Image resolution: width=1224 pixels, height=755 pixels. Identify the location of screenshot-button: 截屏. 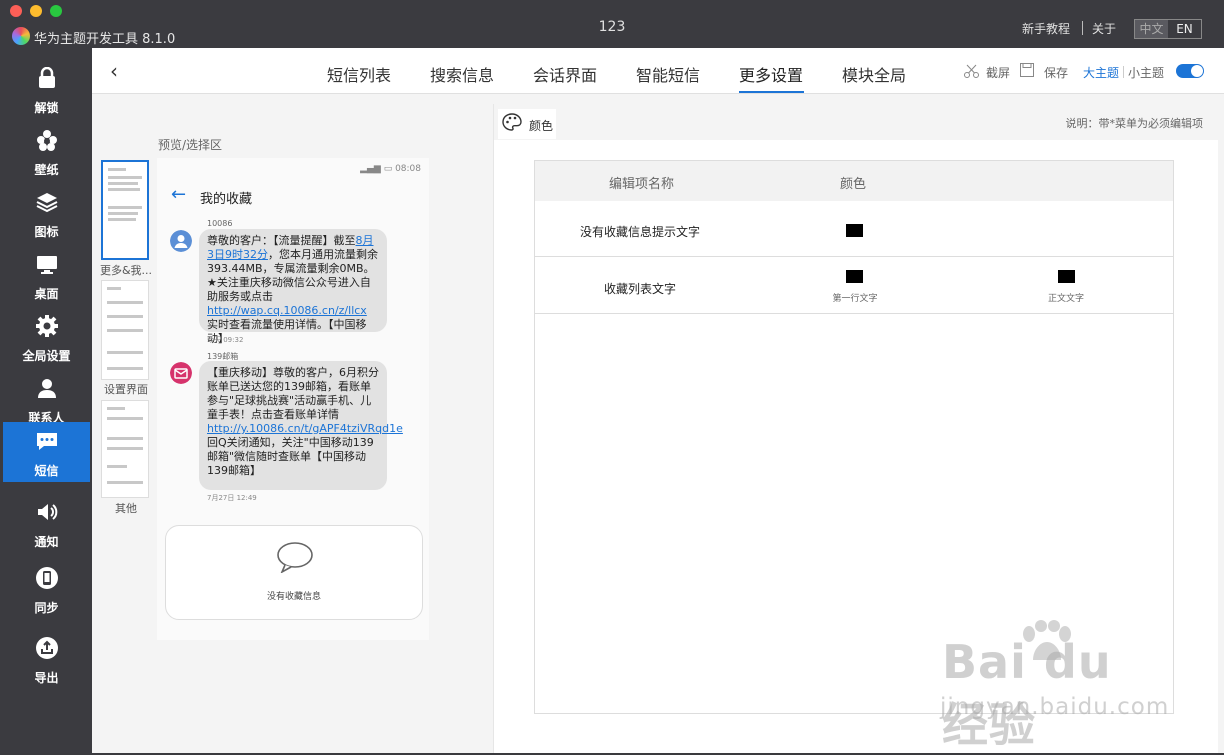
(998, 72).